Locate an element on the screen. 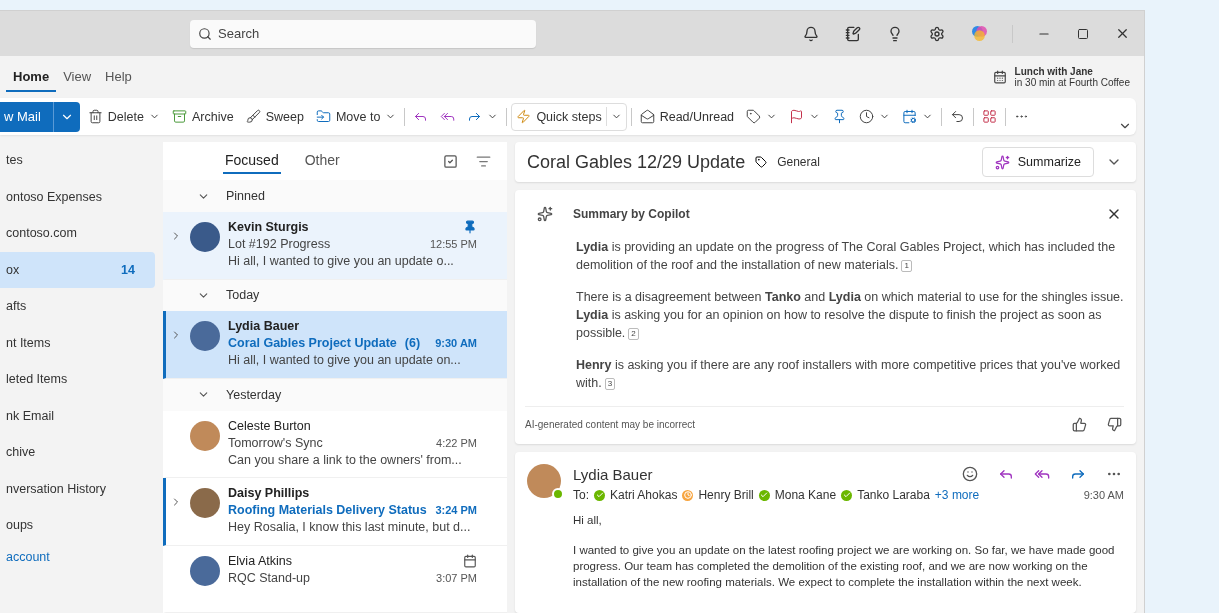  envelope-icon is located at coordinates (647, 116).